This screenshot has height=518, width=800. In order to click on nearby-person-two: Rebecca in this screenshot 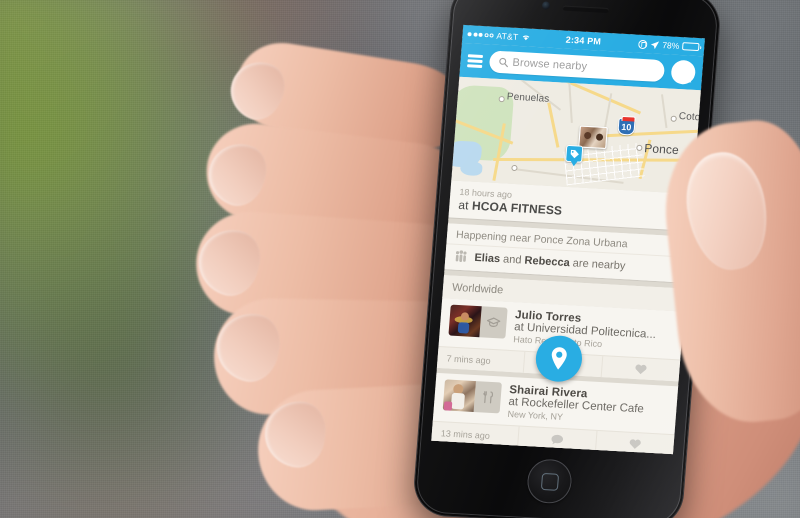, I will do `click(547, 261)`.